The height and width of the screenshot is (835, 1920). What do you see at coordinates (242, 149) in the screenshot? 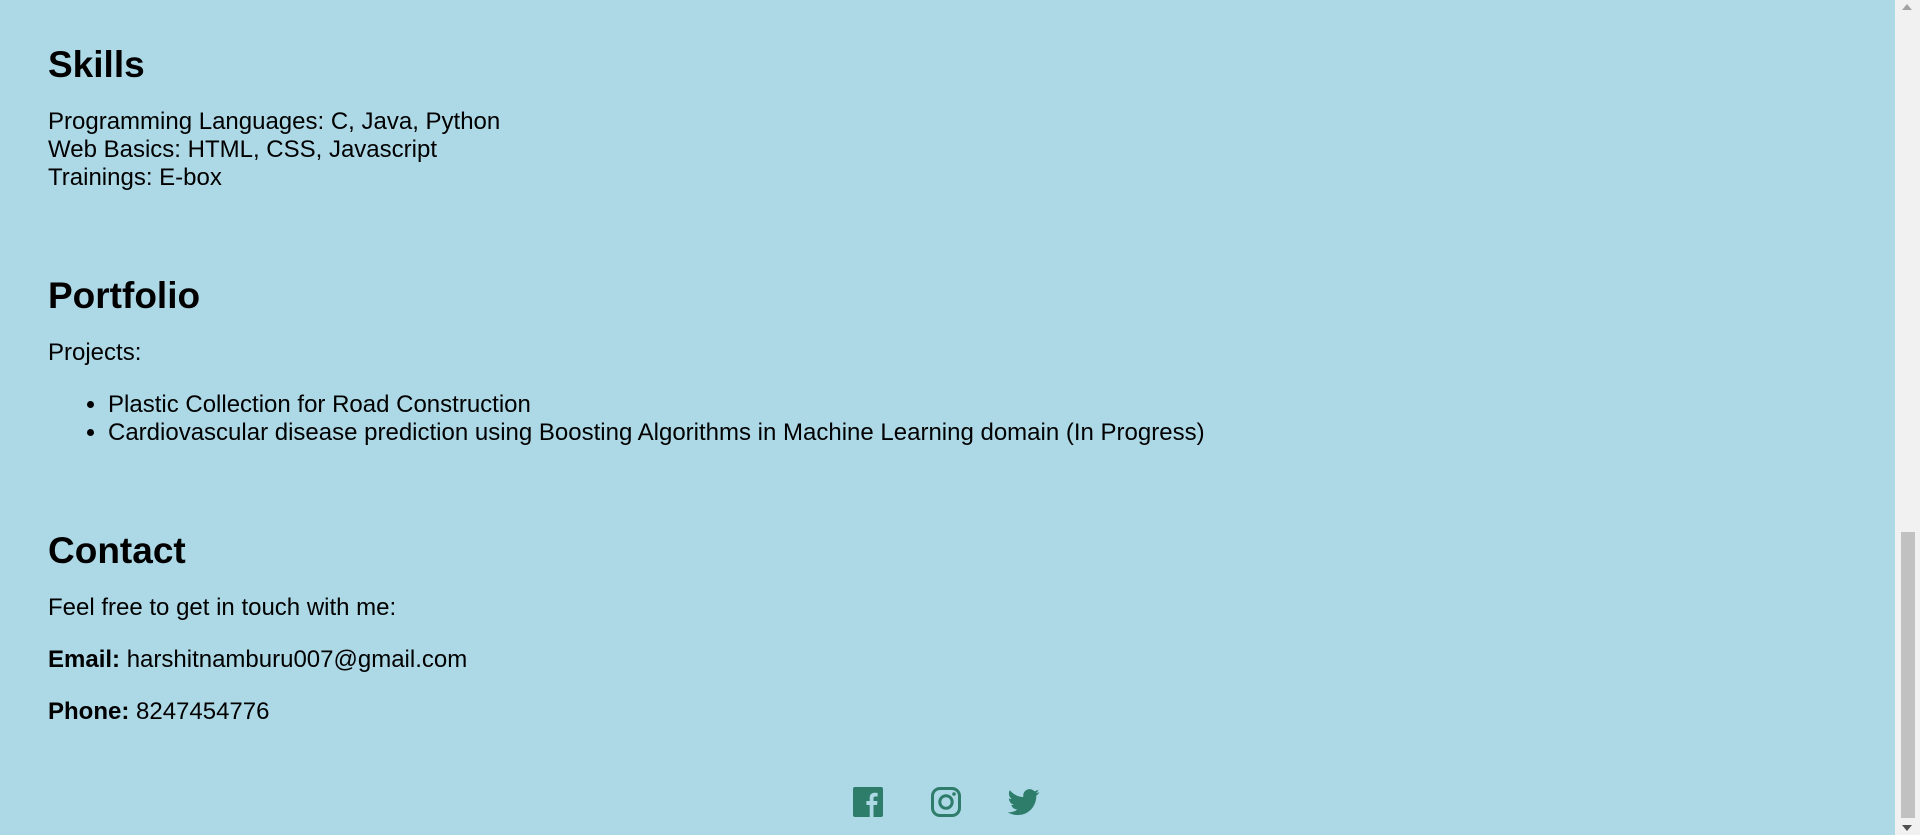
I see `skills-line: Web Basics: HTML, CSS, Javascript` at bounding box center [242, 149].